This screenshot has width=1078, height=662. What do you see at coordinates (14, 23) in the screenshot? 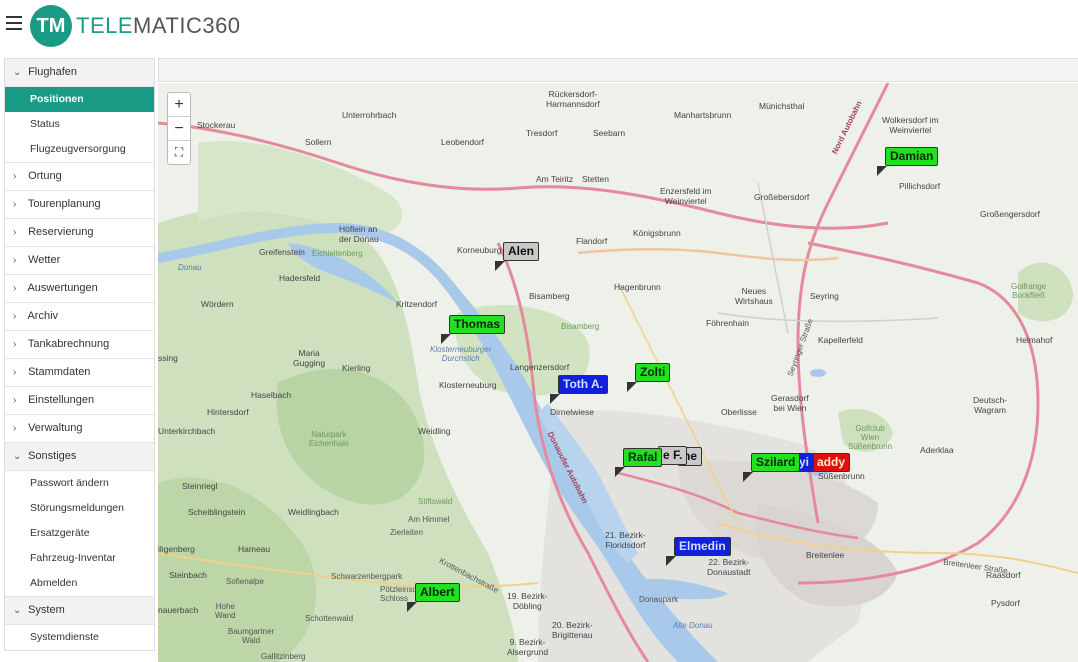
I see `hamburger-menu-icon` at bounding box center [14, 23].